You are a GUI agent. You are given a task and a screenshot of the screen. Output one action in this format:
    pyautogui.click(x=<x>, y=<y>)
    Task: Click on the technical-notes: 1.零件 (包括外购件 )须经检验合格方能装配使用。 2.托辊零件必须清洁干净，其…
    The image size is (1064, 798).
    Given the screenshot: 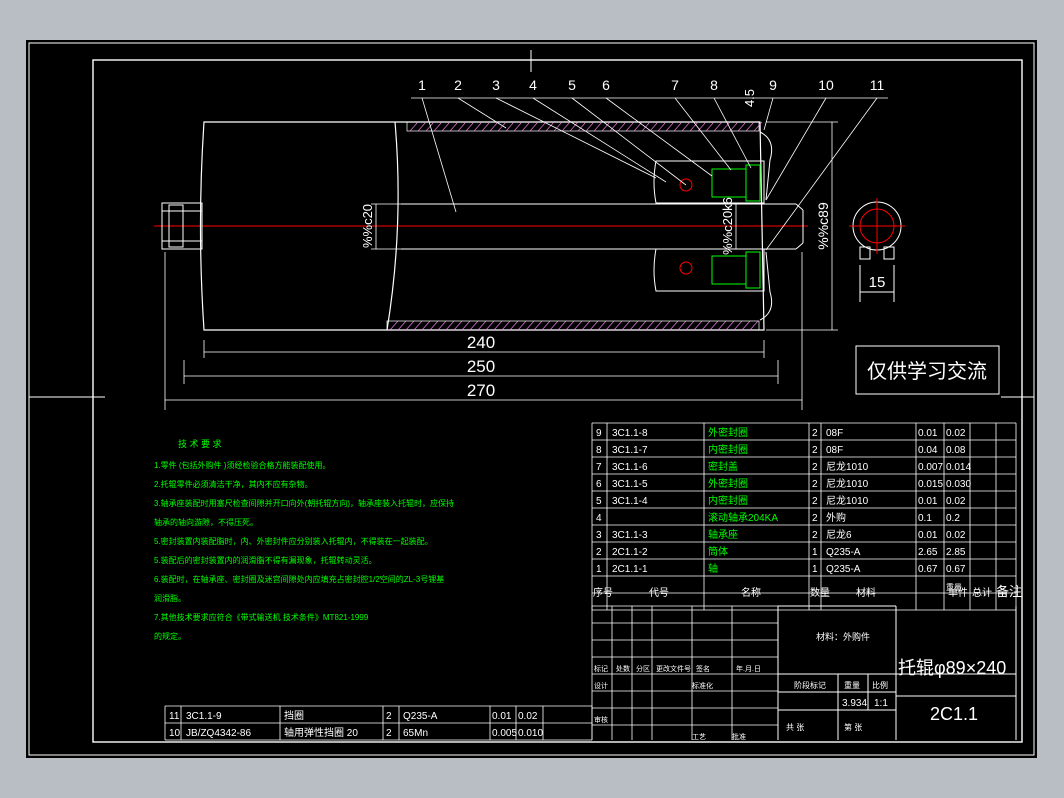 What is the action you would take?
    pyautogui.click(x=304, y=550)
    